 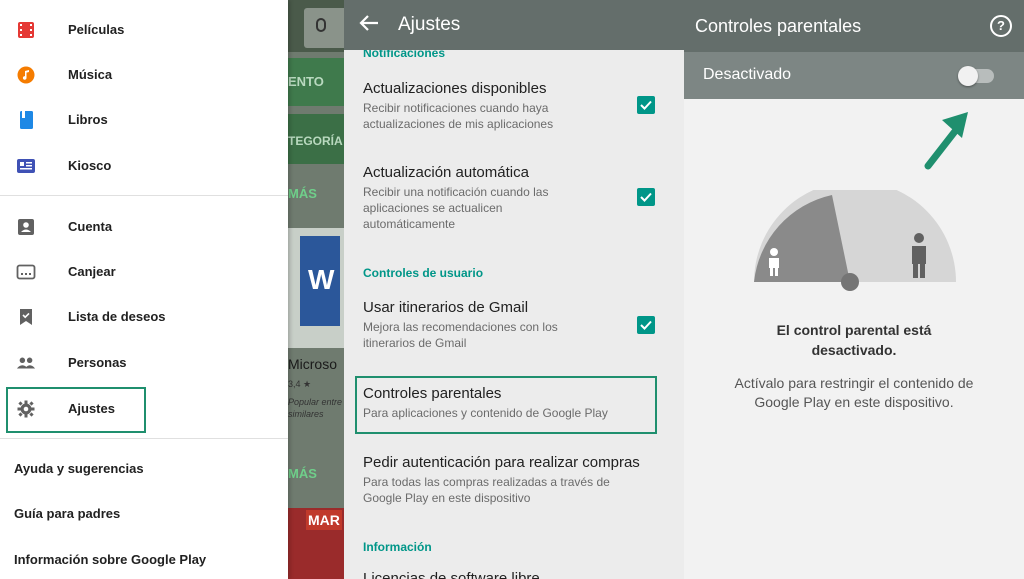 I want to click on drawer-item-account: Cuenta, so click(x=144, y=226).